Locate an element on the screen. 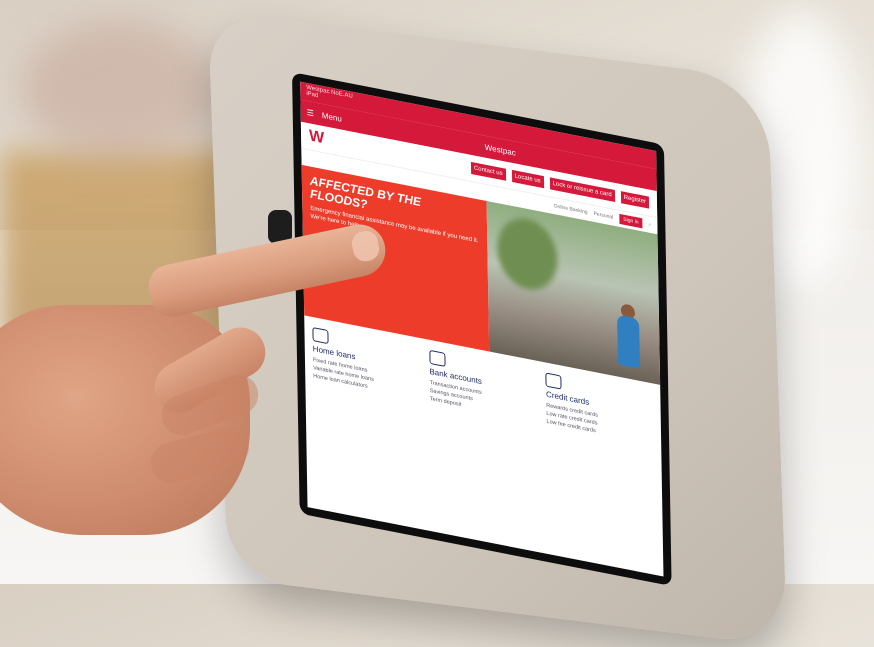  register-link: Register is located at coordinates (635, 200).